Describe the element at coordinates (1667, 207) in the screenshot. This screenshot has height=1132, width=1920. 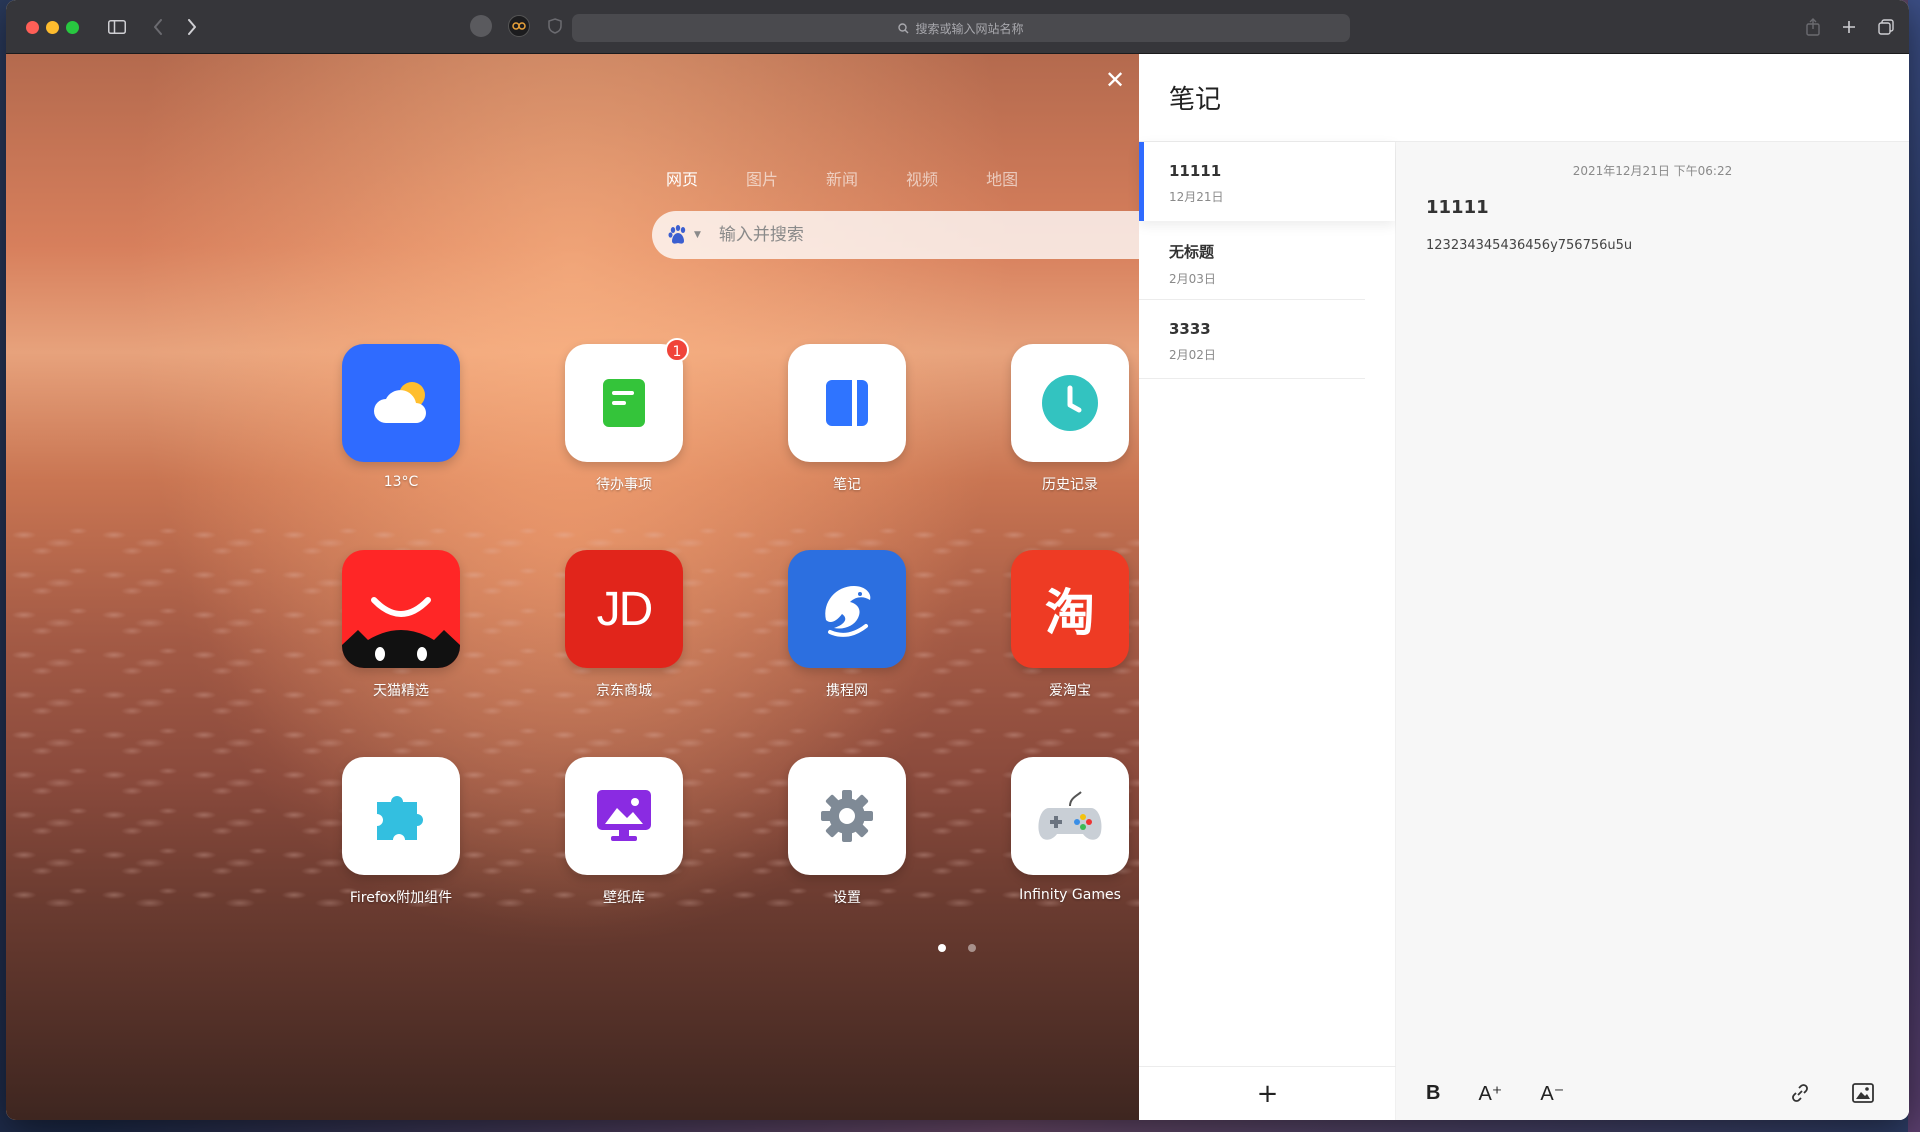
I see `note-editor-title: 11111` at that location.